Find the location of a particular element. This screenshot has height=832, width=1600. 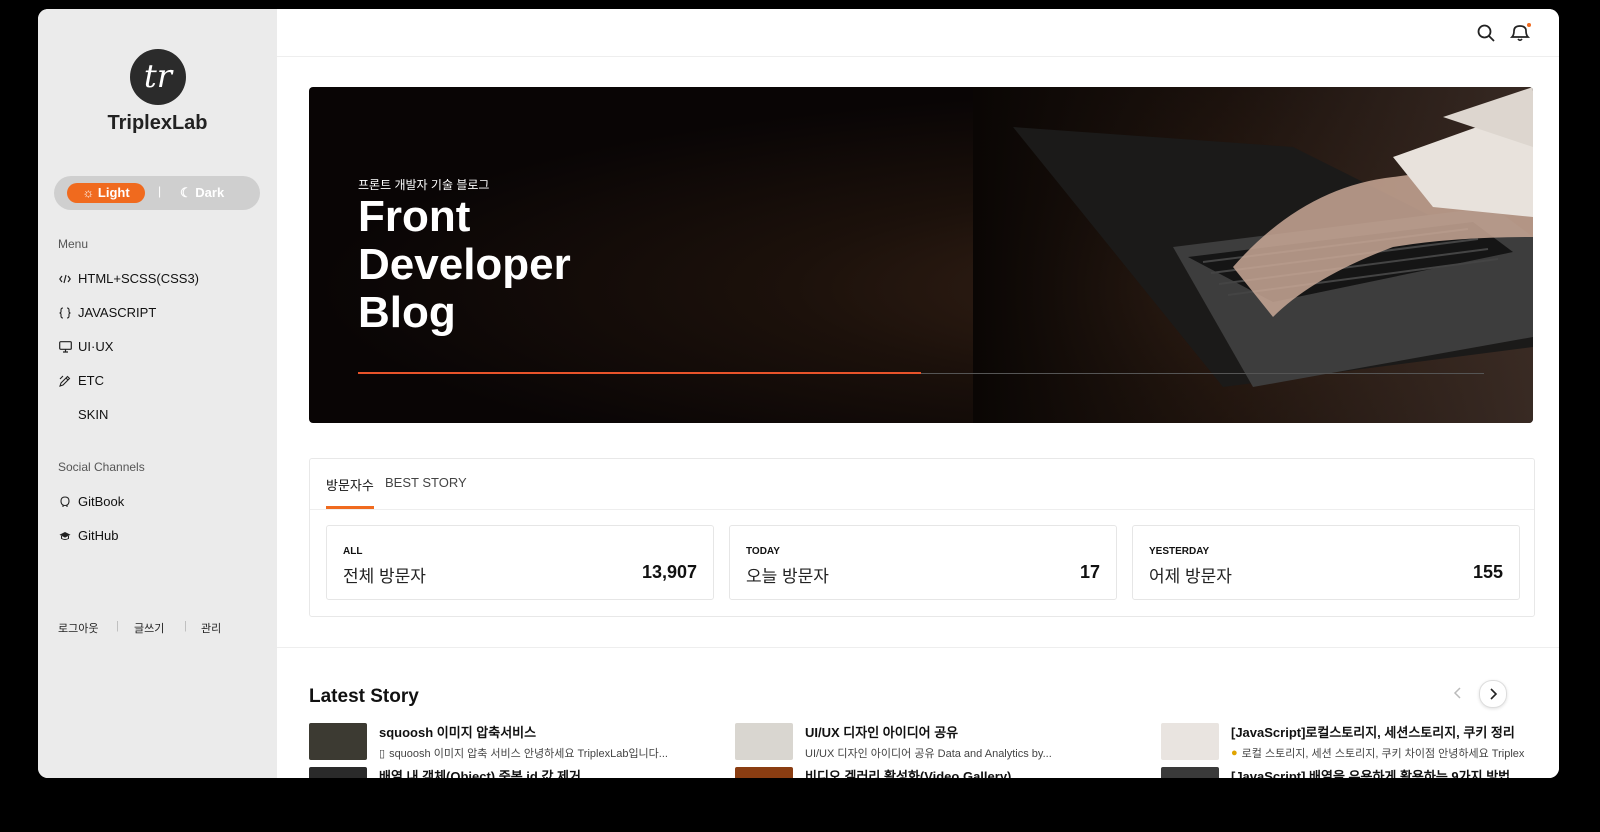

logo: tr is located at coordinates (158, 77).